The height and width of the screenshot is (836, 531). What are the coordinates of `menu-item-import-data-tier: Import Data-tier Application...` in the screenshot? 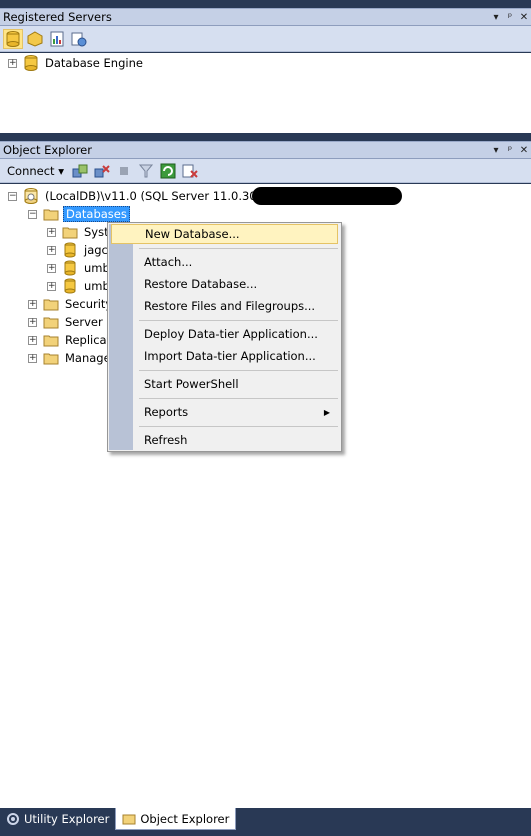 It's located at (224, 356).